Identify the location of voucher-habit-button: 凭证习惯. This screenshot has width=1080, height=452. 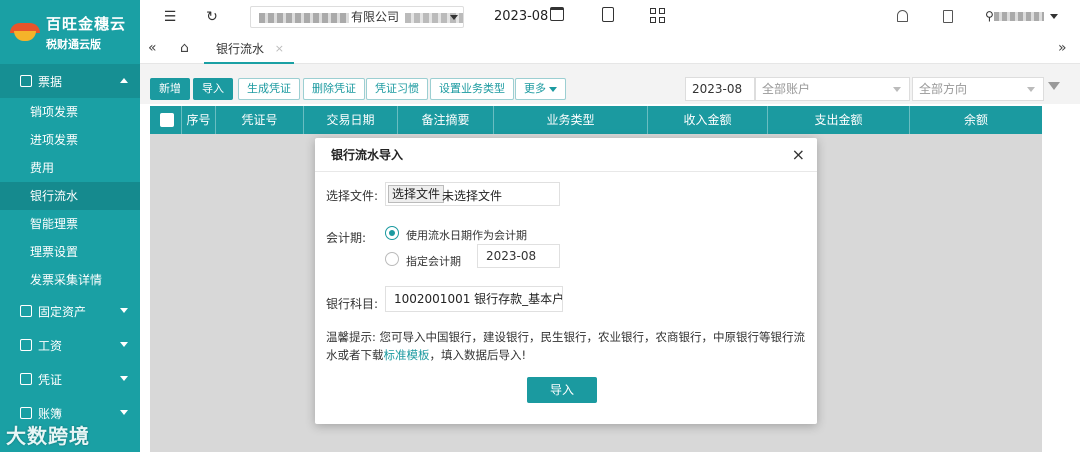
(397, 89).